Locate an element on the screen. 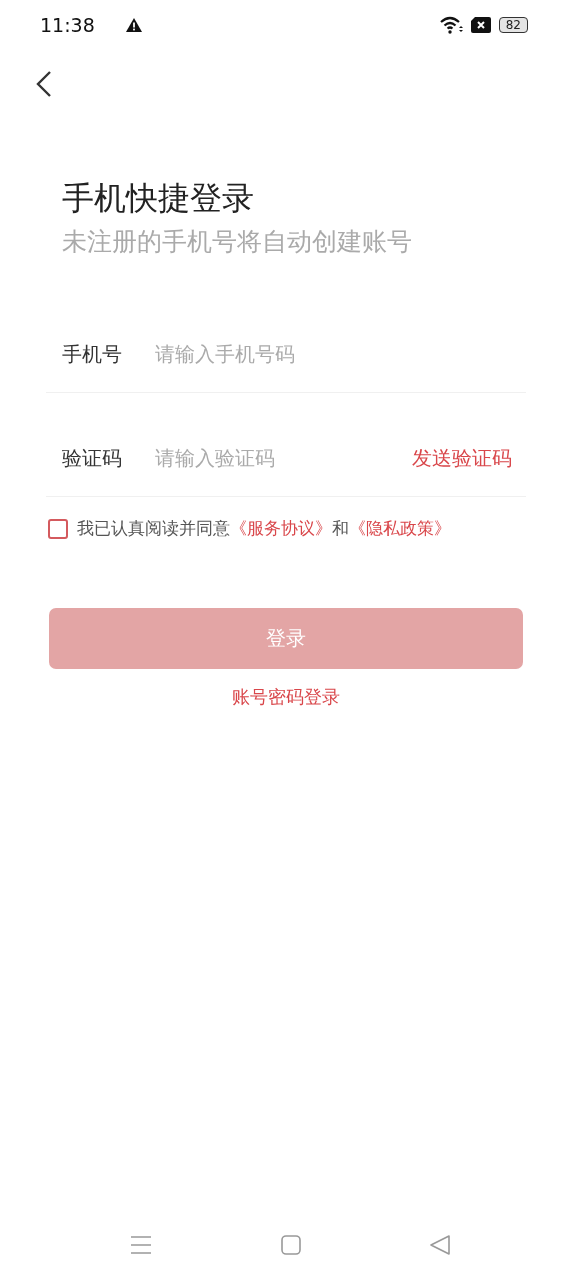  input-field: 请输入验证码 is located at coordinates (282, 458).